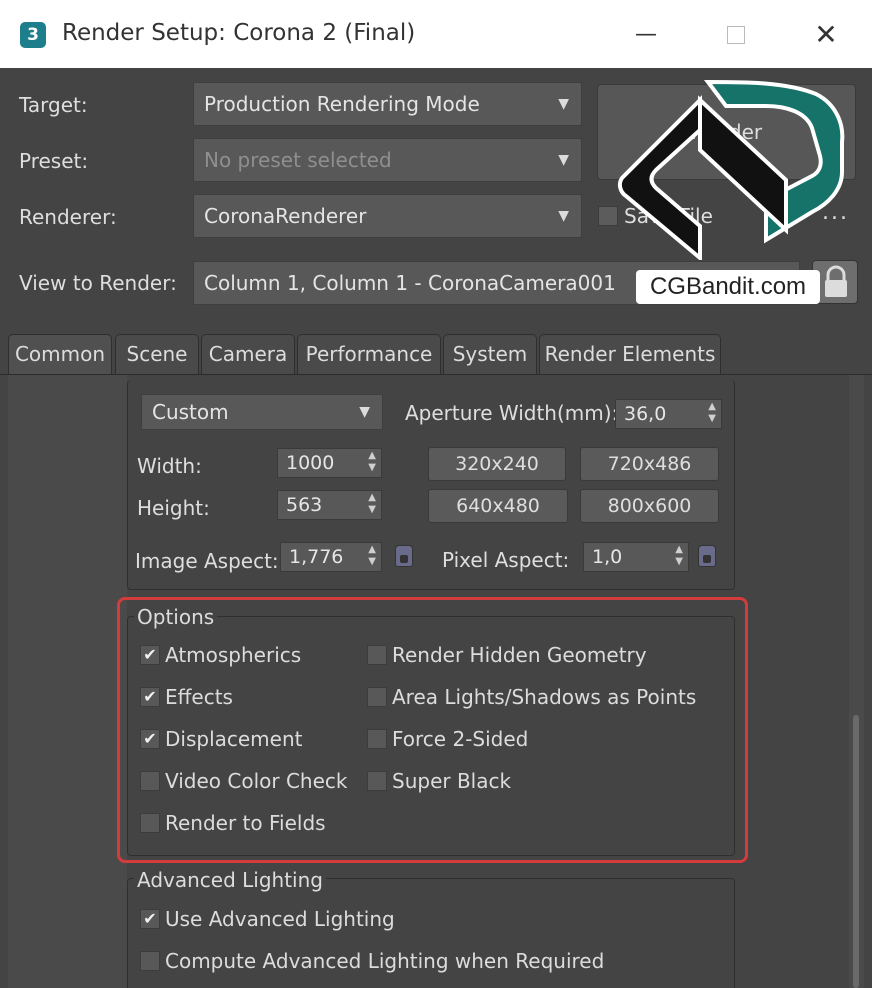  I want to click on close-button: ✕, so click(826, 35).